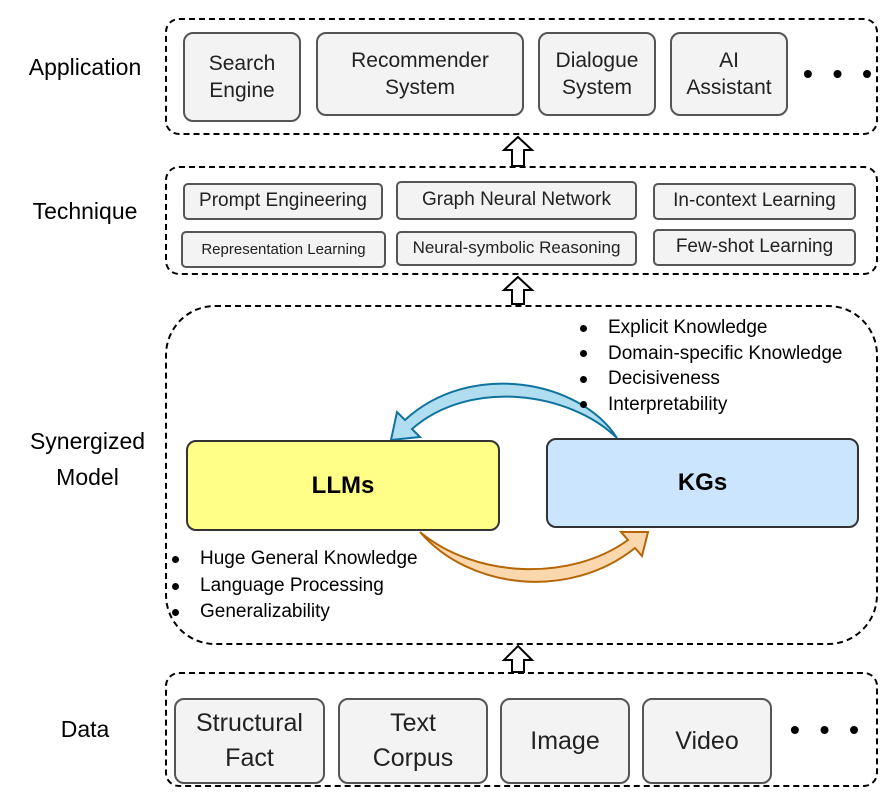 This screenshot has height=792, width=894. What do you see at coordinates (710, 379) in the screenshot?
I see `kg-feature: Decisiveness` at bounding box center [710, 379].